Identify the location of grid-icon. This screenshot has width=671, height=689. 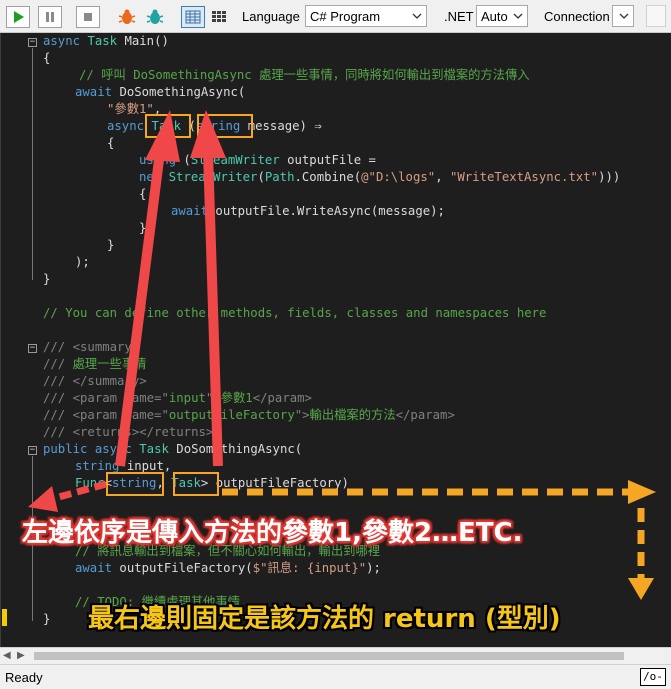
(219, 16).